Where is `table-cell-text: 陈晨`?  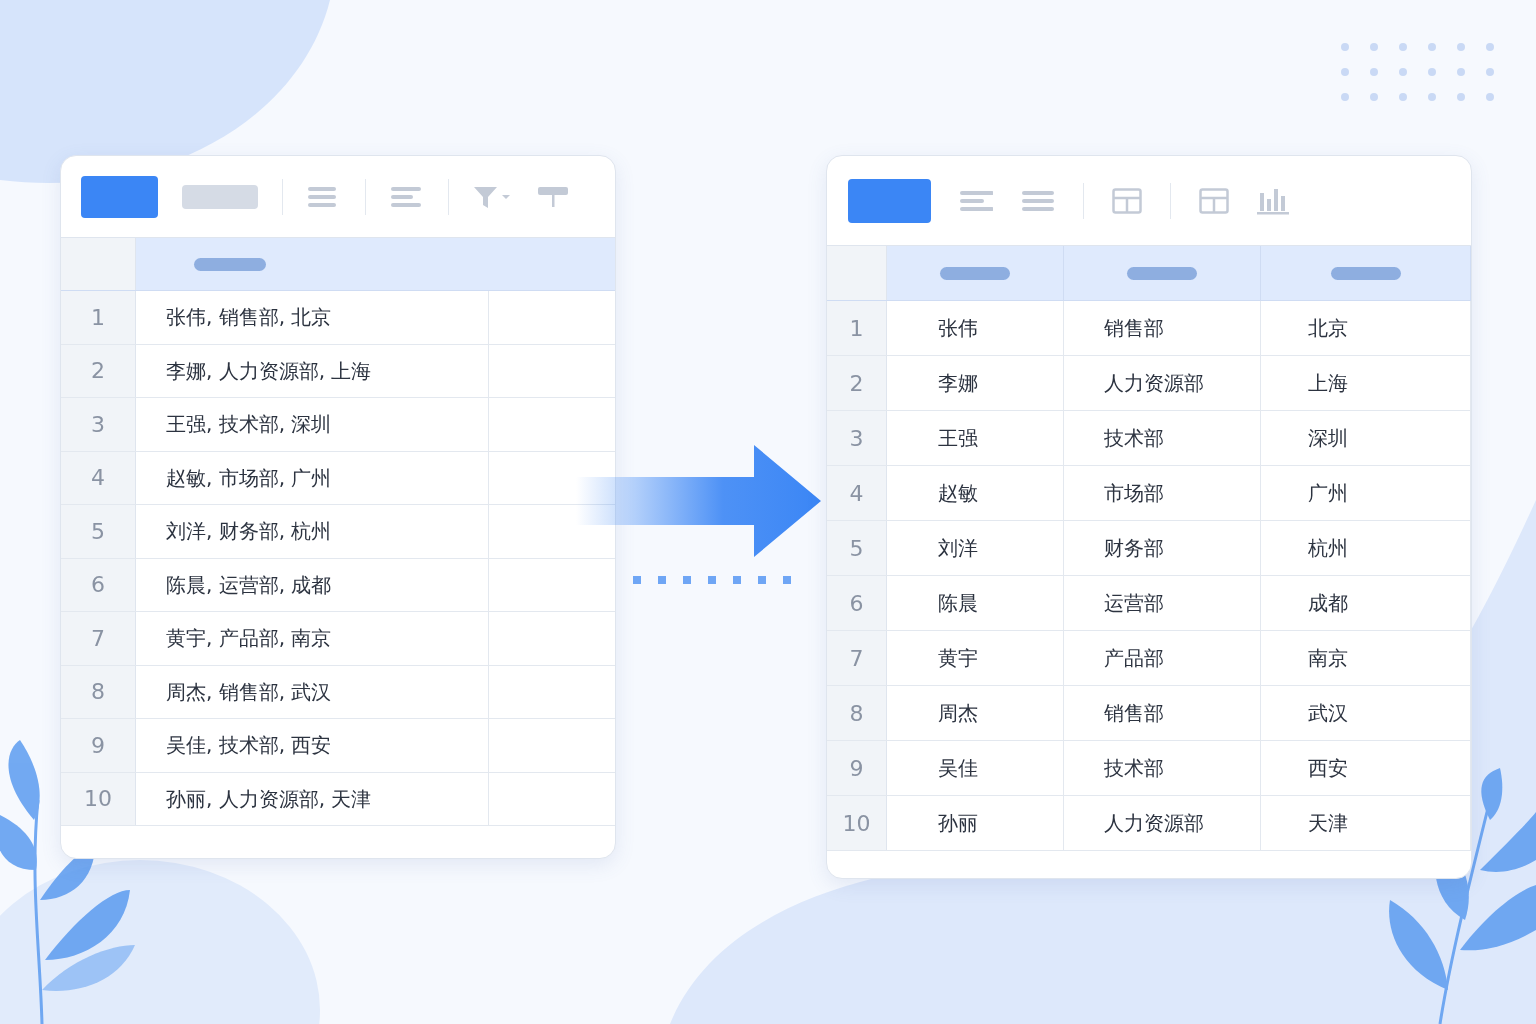 table-cell-text: 陈晨 is located at coordinates (957, 603).